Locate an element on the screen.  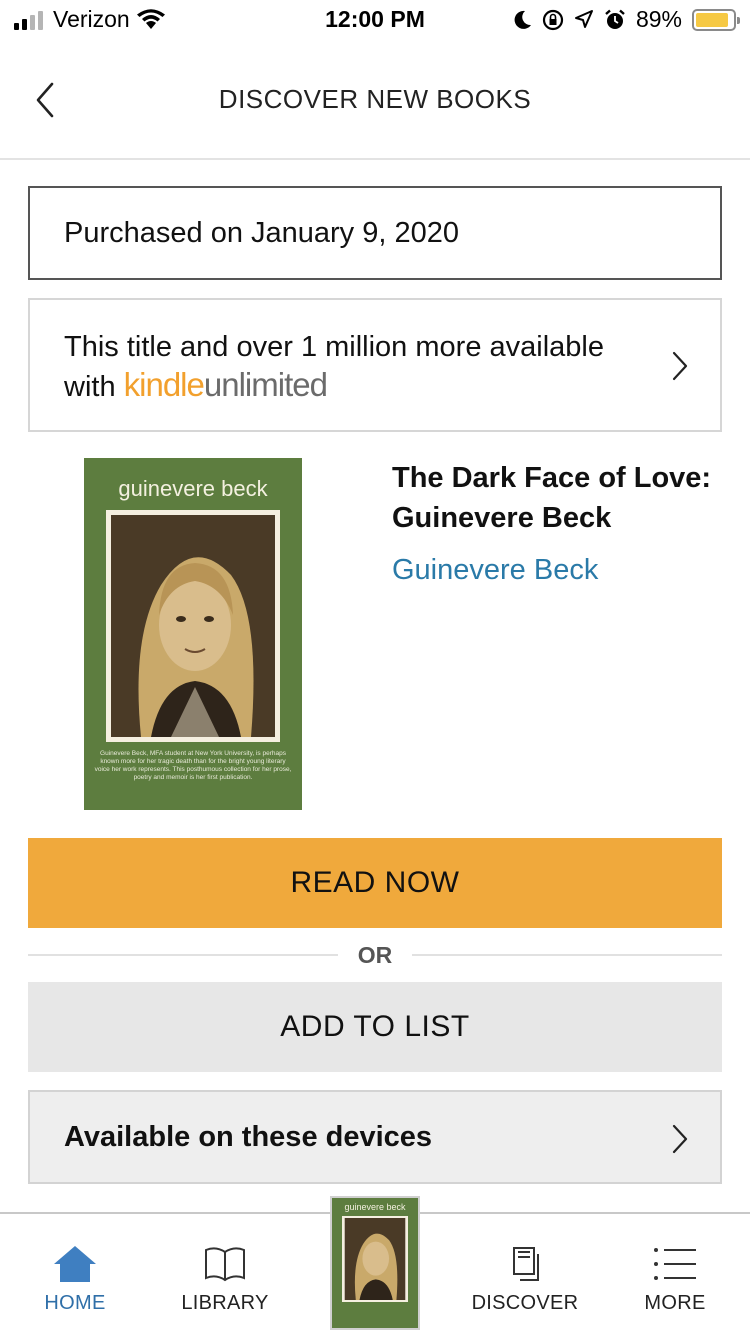
read-now-button: READ NOW is located at coordinates (375, 883).